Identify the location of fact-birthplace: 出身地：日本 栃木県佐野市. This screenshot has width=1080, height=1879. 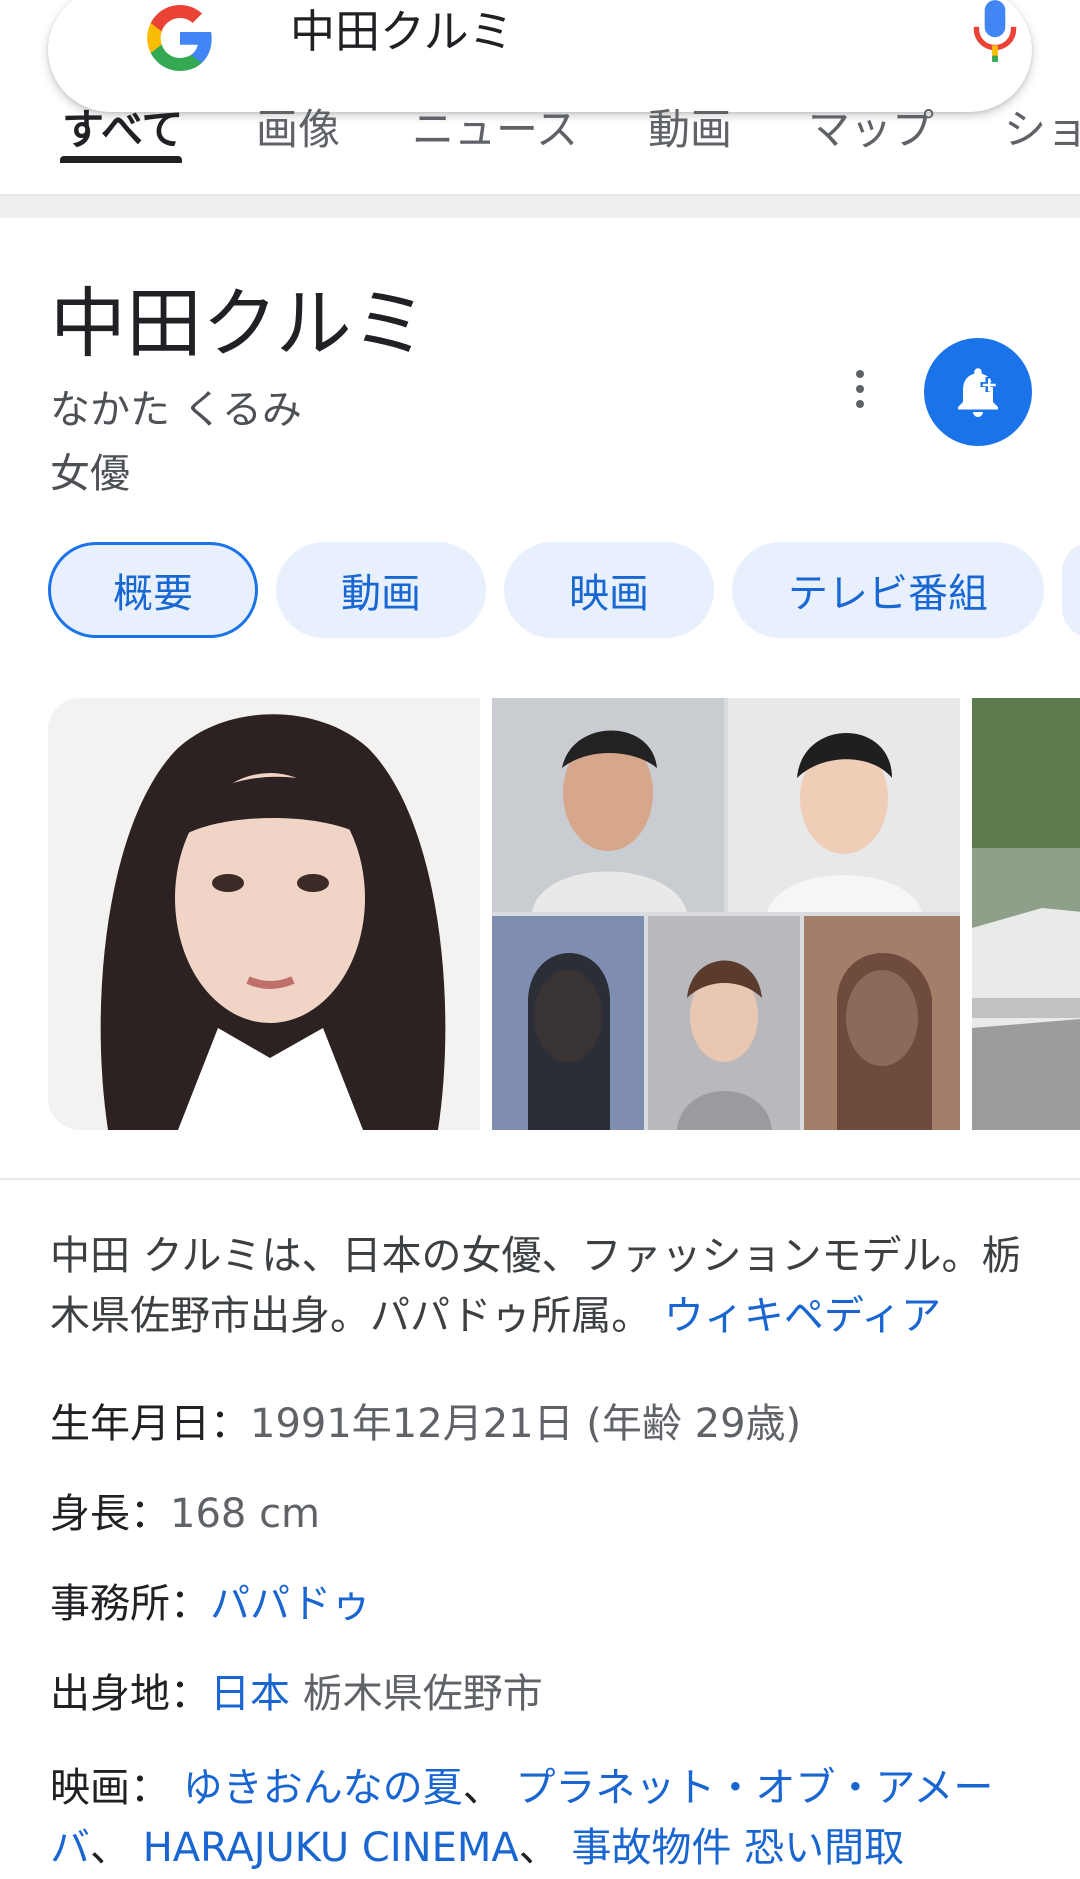
(296, 1694).